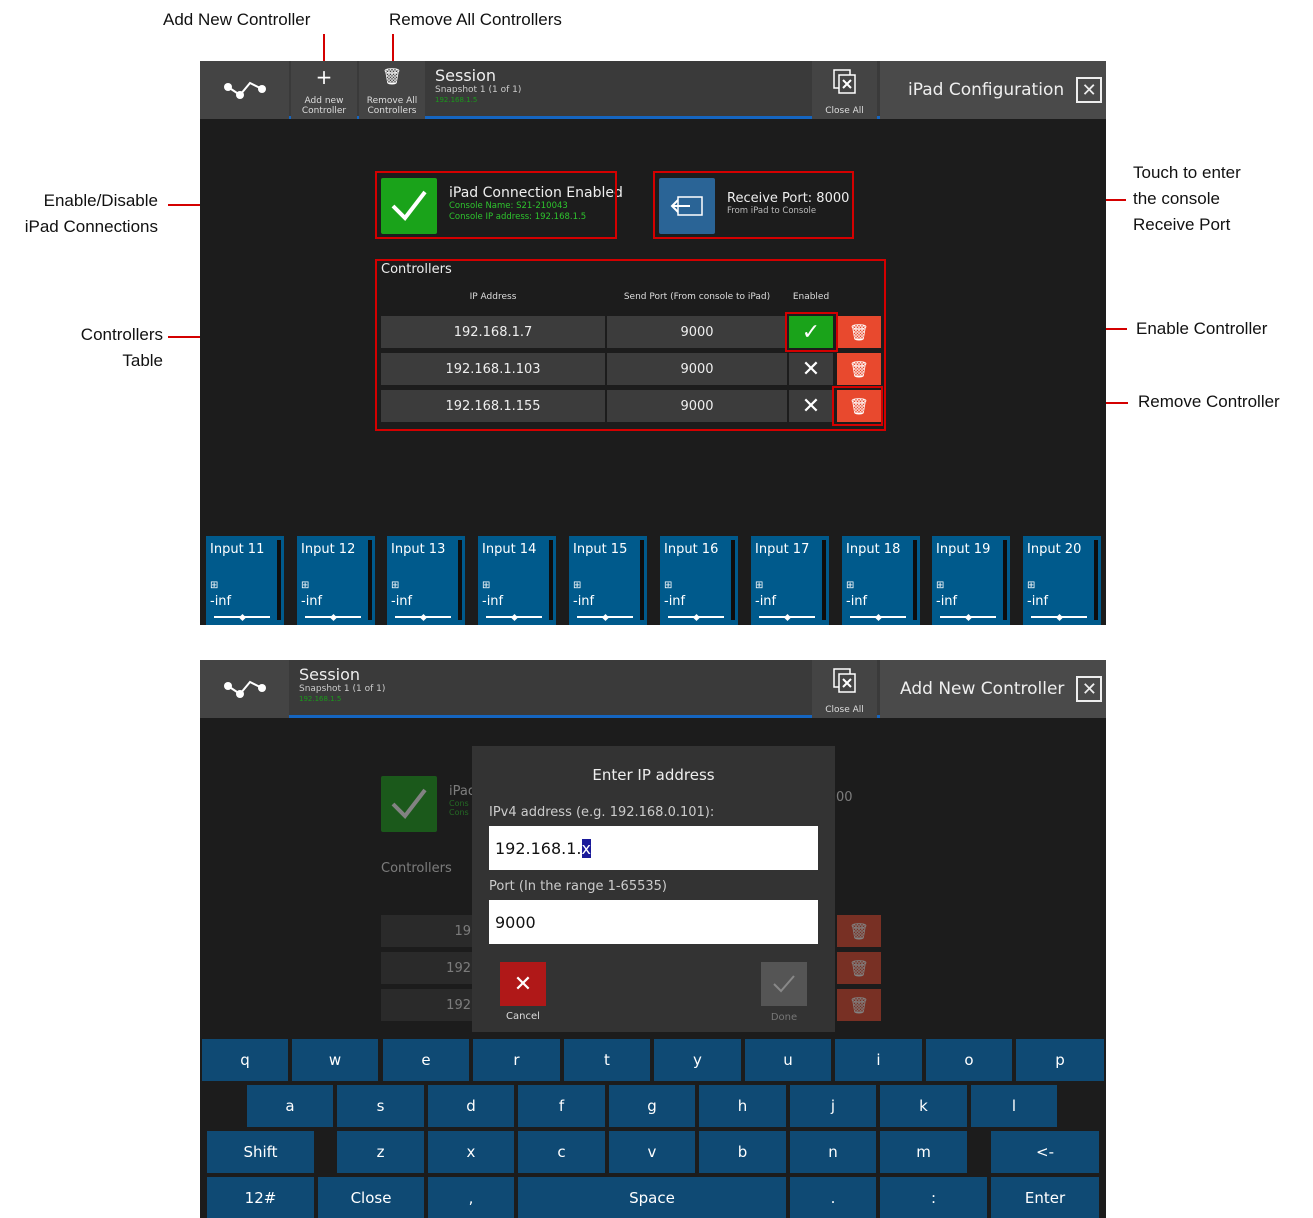  What do you see at coordinates (653, 848) in the screenshot?
I see `ip-address-field: 192.168.1. x` at bounding box center [653, 848].